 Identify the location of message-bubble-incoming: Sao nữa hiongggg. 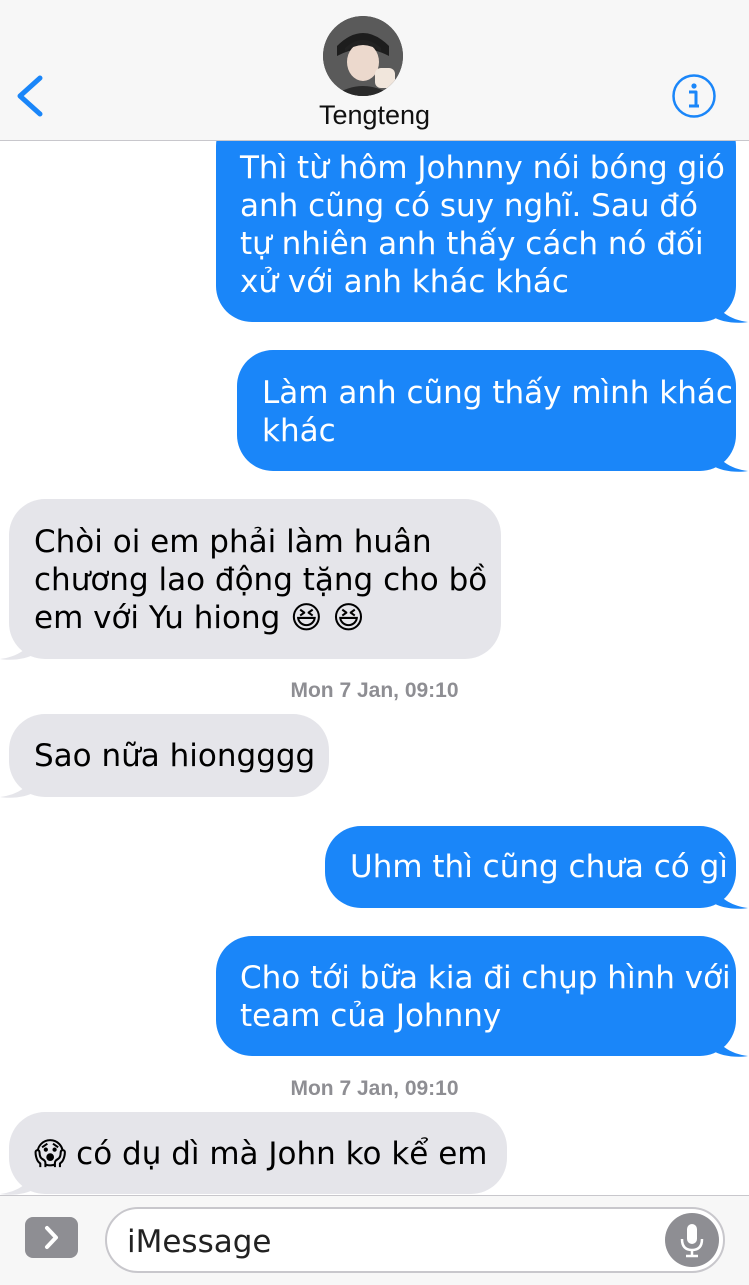
(169, 755).